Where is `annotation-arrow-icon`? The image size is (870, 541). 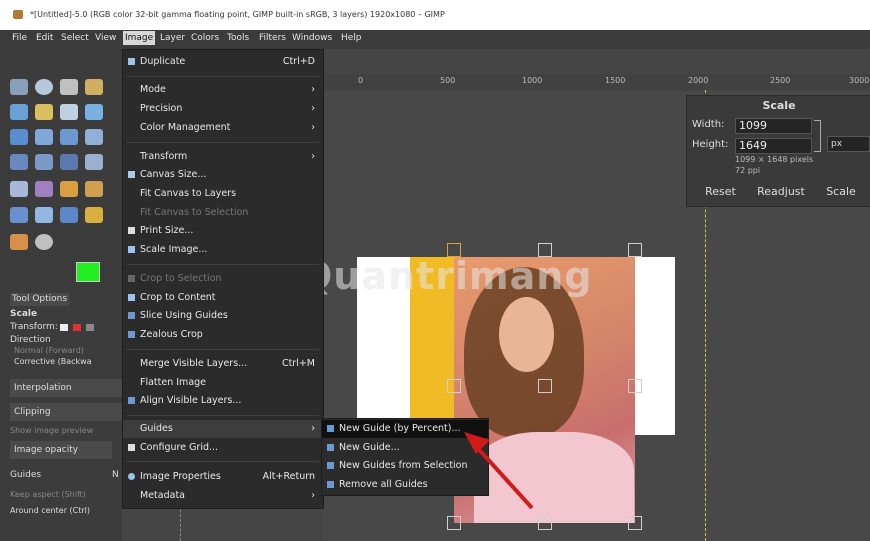
annotation-arrow-icon is located at coordinates (499, 471).